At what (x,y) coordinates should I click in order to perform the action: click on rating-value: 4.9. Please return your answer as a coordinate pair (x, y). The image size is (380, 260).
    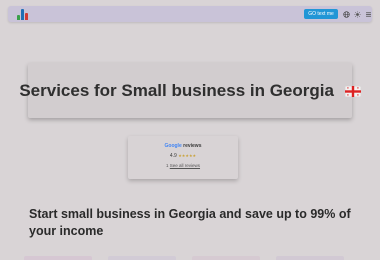
    Looking at the image, I should click on (173, 156).